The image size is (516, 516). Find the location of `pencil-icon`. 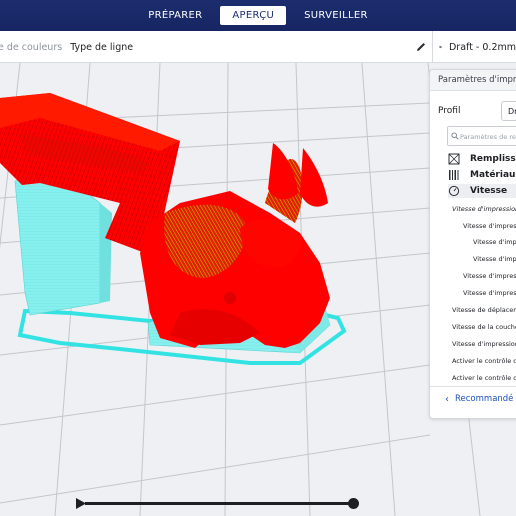

pencil-icon is located at coordinates (421, 47).